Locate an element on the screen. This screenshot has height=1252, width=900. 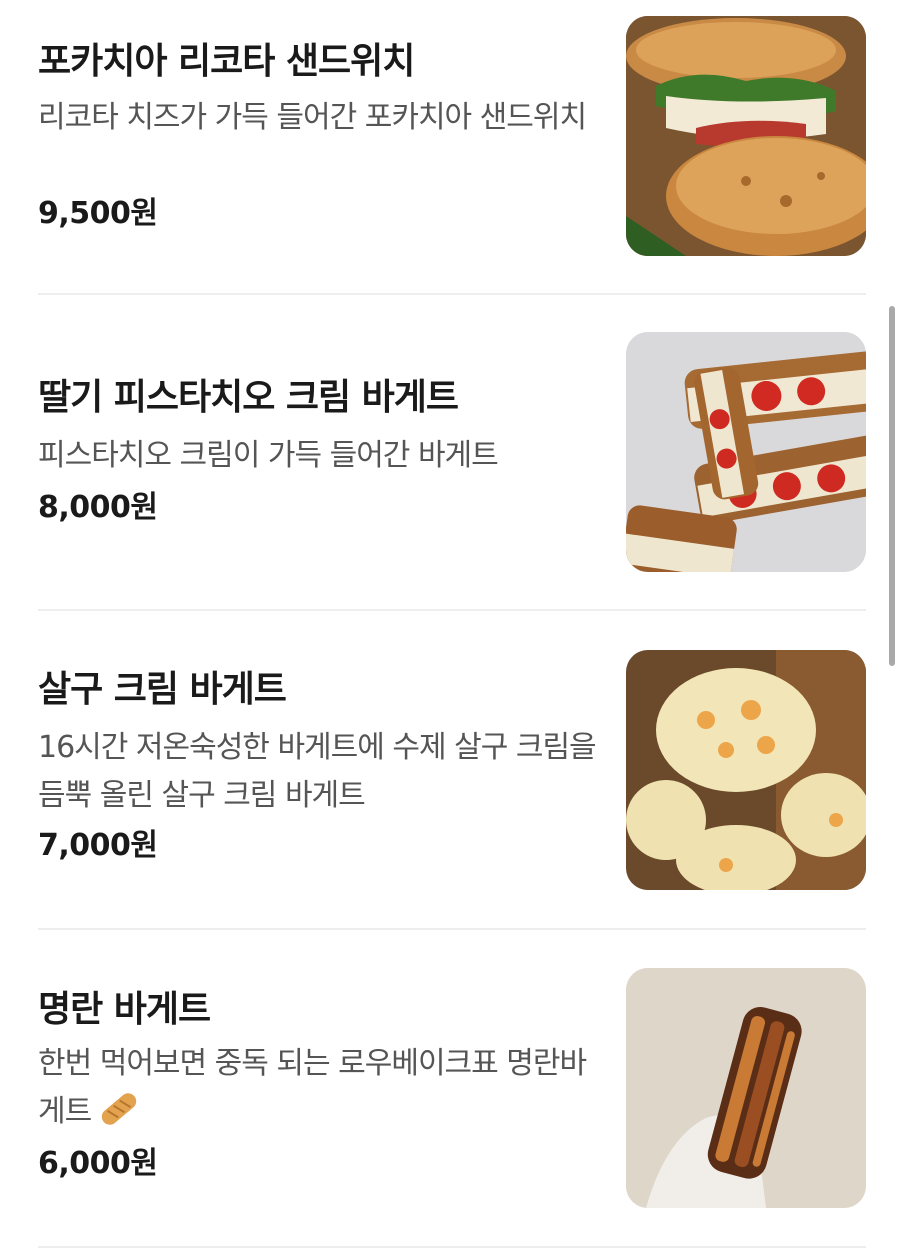
menu-item-description: 리코타 치즈가 가득 들어간 포카치아 샌드위치 is located at coordinates (312, 117).